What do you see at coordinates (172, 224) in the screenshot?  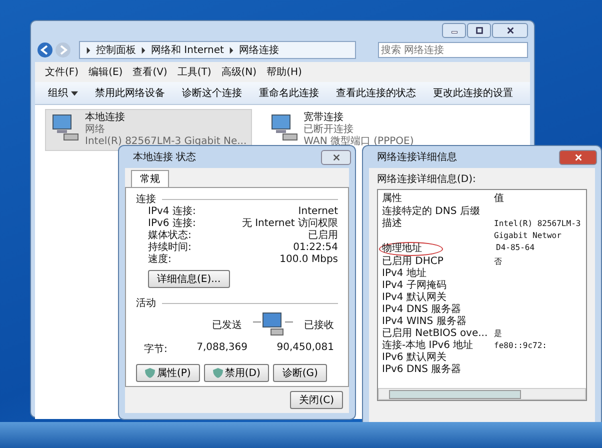 I see `field-label: IPv6 连接:` at bounding box center [172, 224].